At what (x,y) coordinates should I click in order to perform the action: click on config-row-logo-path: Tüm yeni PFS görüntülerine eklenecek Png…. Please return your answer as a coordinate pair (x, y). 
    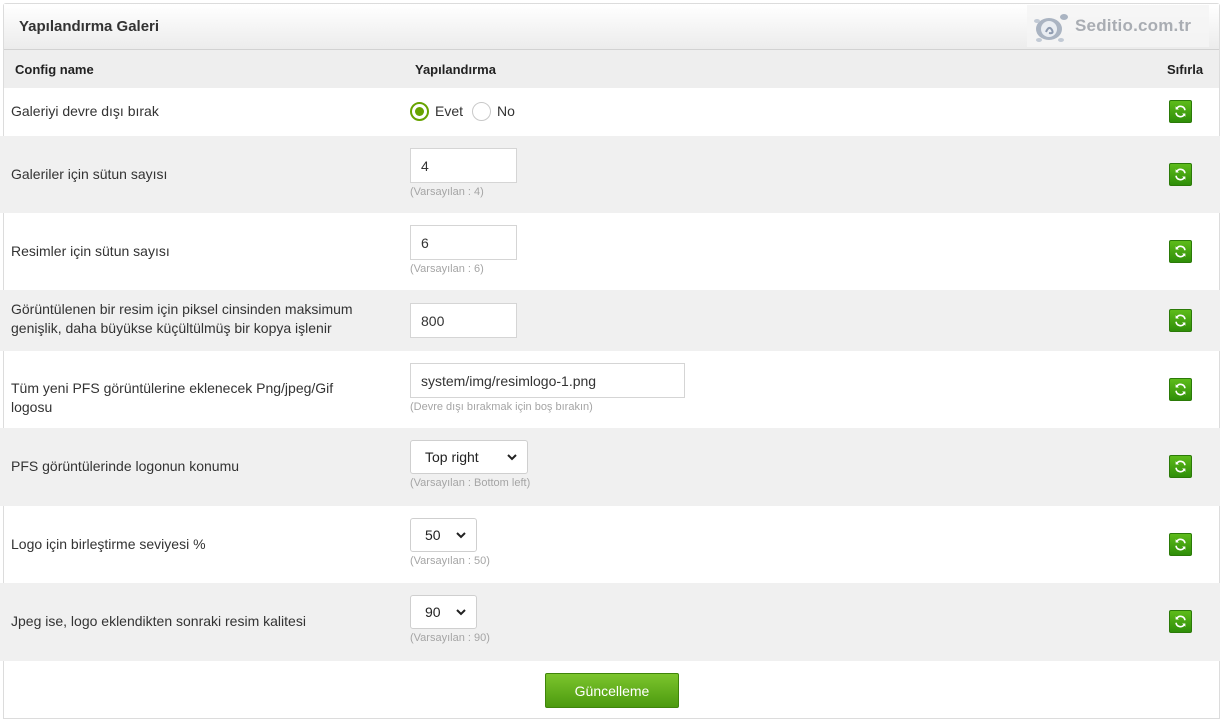
    Looking at the image, I should click on (610, 389).